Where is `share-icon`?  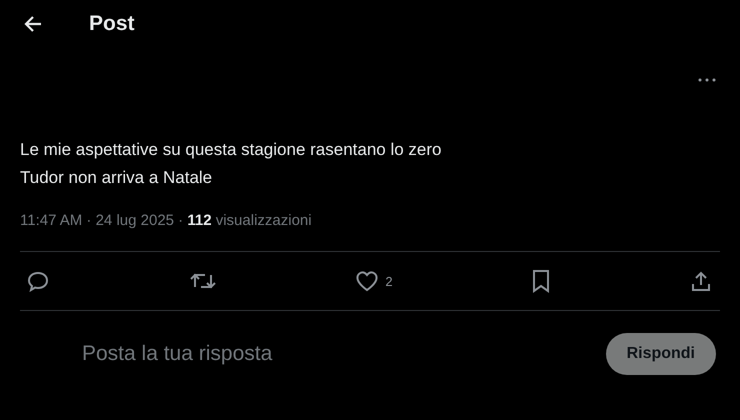
share-icon is located at coordinates (701, 281).